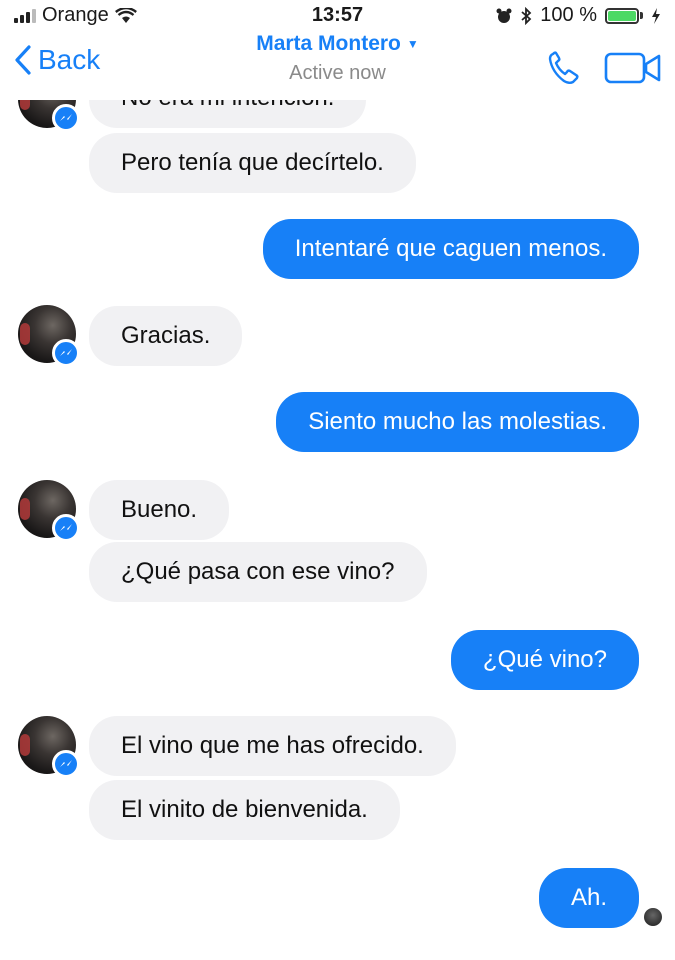 The image size is (675, 960). I want to click on message-bubble-outgoing: Intentaré que caguen menos., so click(450, 249).